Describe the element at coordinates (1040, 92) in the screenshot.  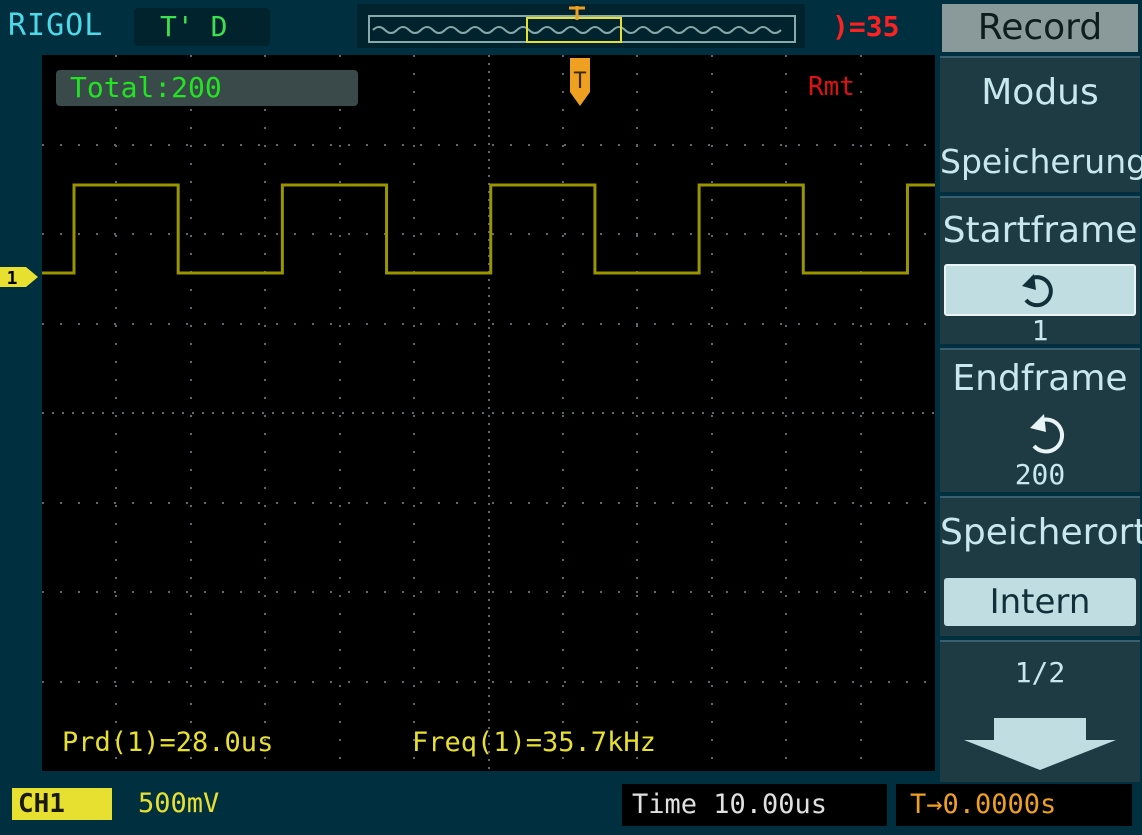
I see `modus-label: Modus` at that location.